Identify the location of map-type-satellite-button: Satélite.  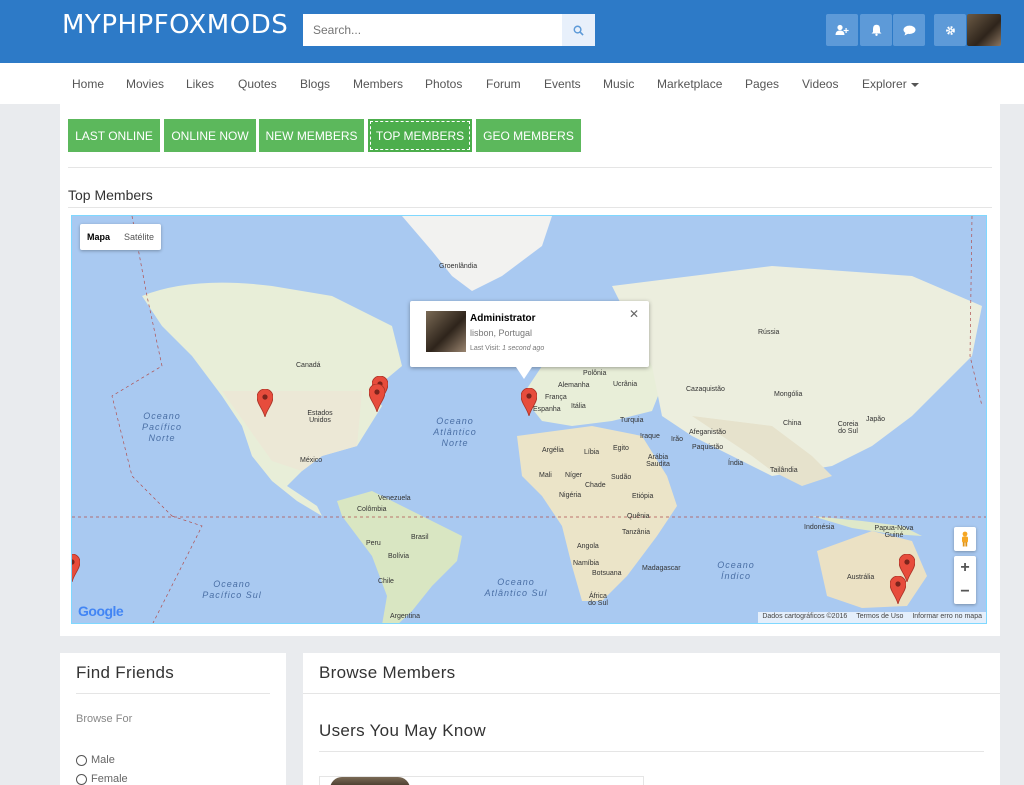
(139, 237).